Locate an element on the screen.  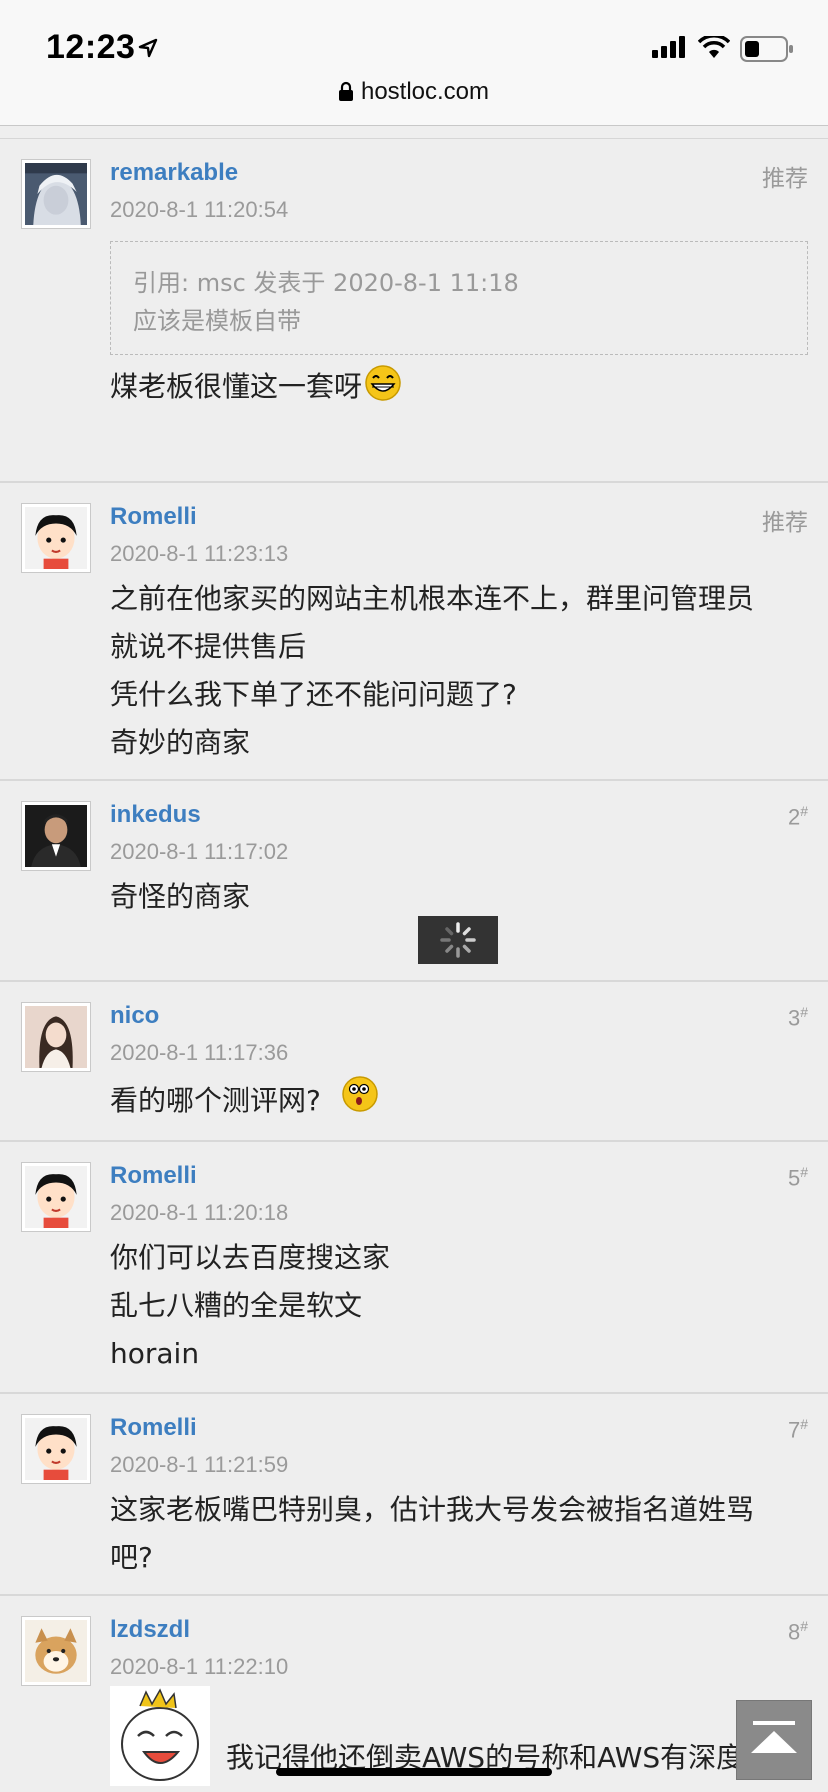
post-body: 你们可以去百度搜这家 乱七八糟的全是软文 horain is located at coordinates (250, 1306).